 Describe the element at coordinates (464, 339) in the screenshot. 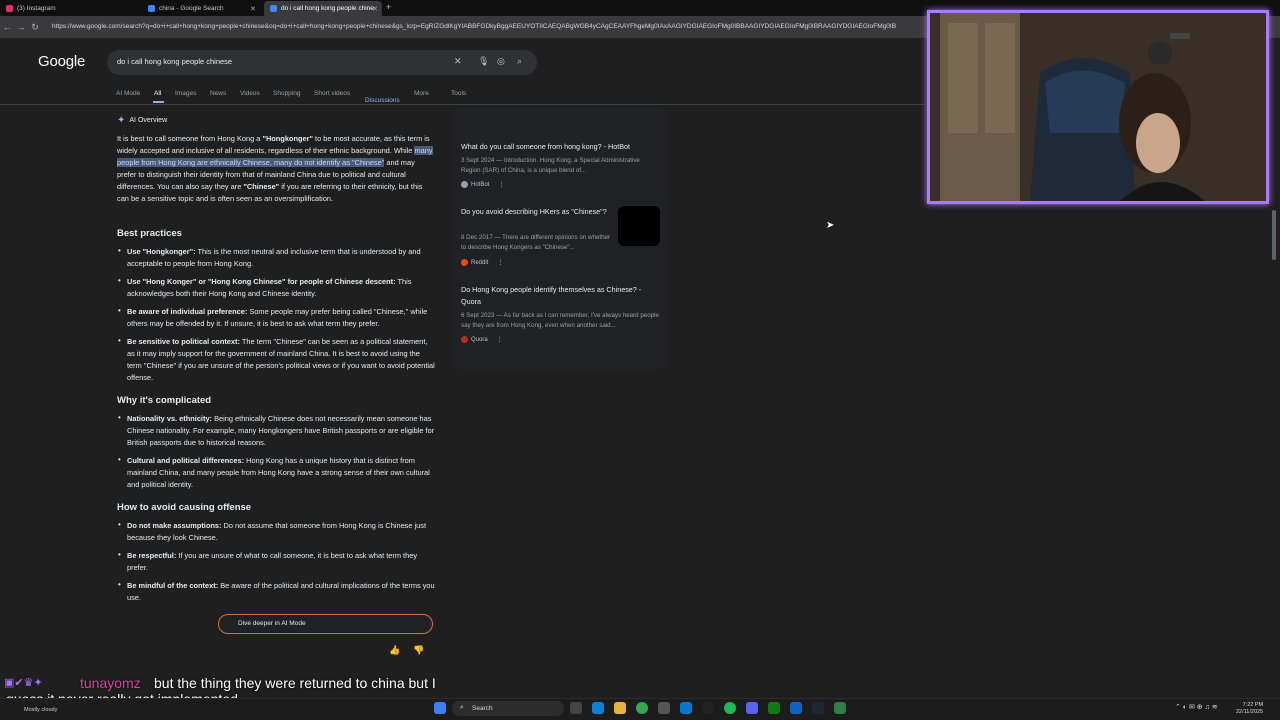

I see `quora-icon` at that location.